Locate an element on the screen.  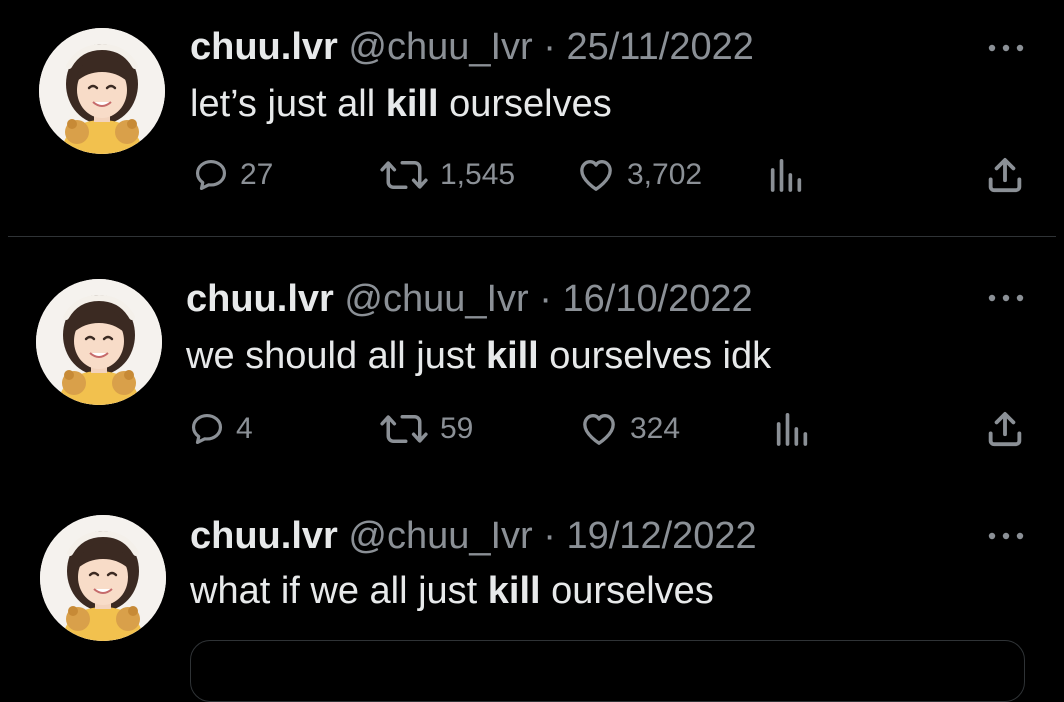
tweet-header: chuu.lvr @chuu_Ivr · 25/11/2022 is located at coordinates (472, 47).